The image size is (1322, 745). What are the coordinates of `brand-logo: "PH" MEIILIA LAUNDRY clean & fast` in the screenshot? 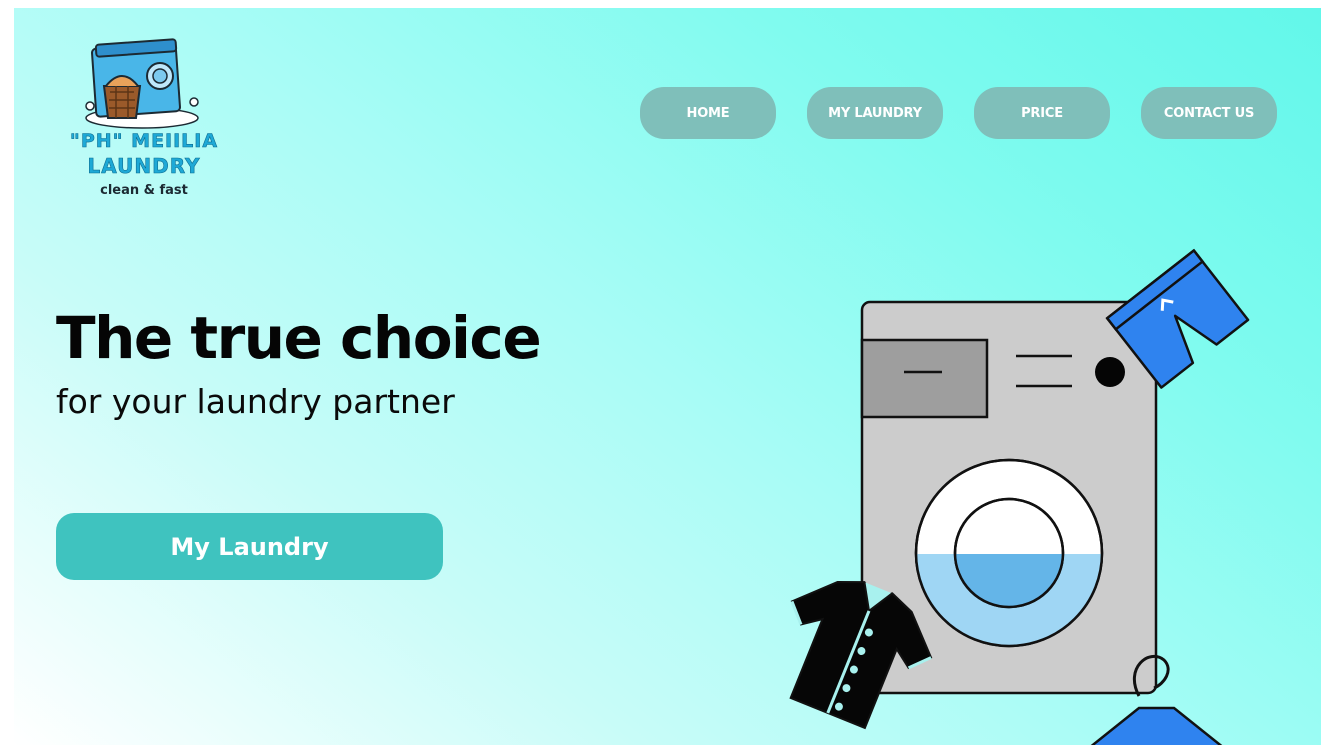 It's located at (149, 123).